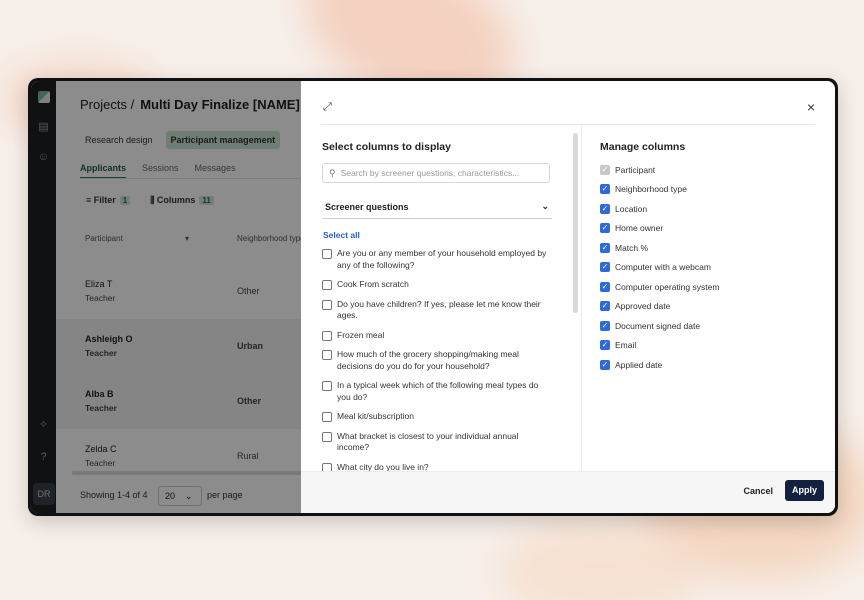  What do you see at coordinates (575, 223) in the screenshot?
I see `vertical-scrollbar` at bounding box center [575, 223].